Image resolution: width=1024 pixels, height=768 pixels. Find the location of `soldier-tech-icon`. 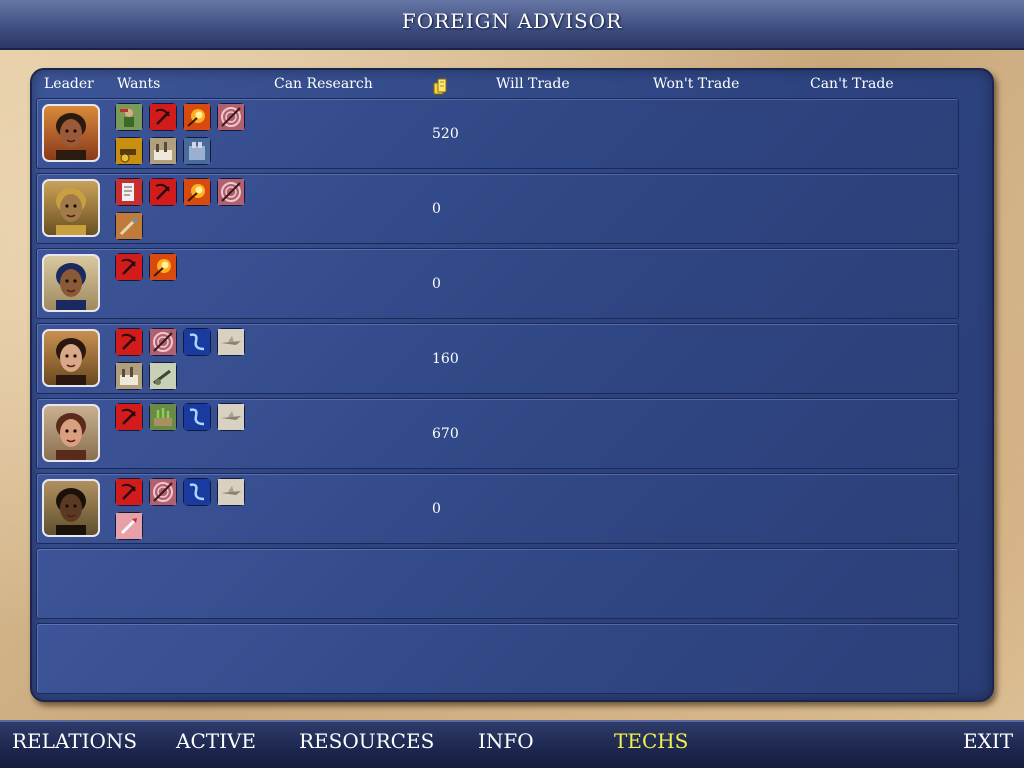

soldier-tech-icon is located at coordinates (129, 117).